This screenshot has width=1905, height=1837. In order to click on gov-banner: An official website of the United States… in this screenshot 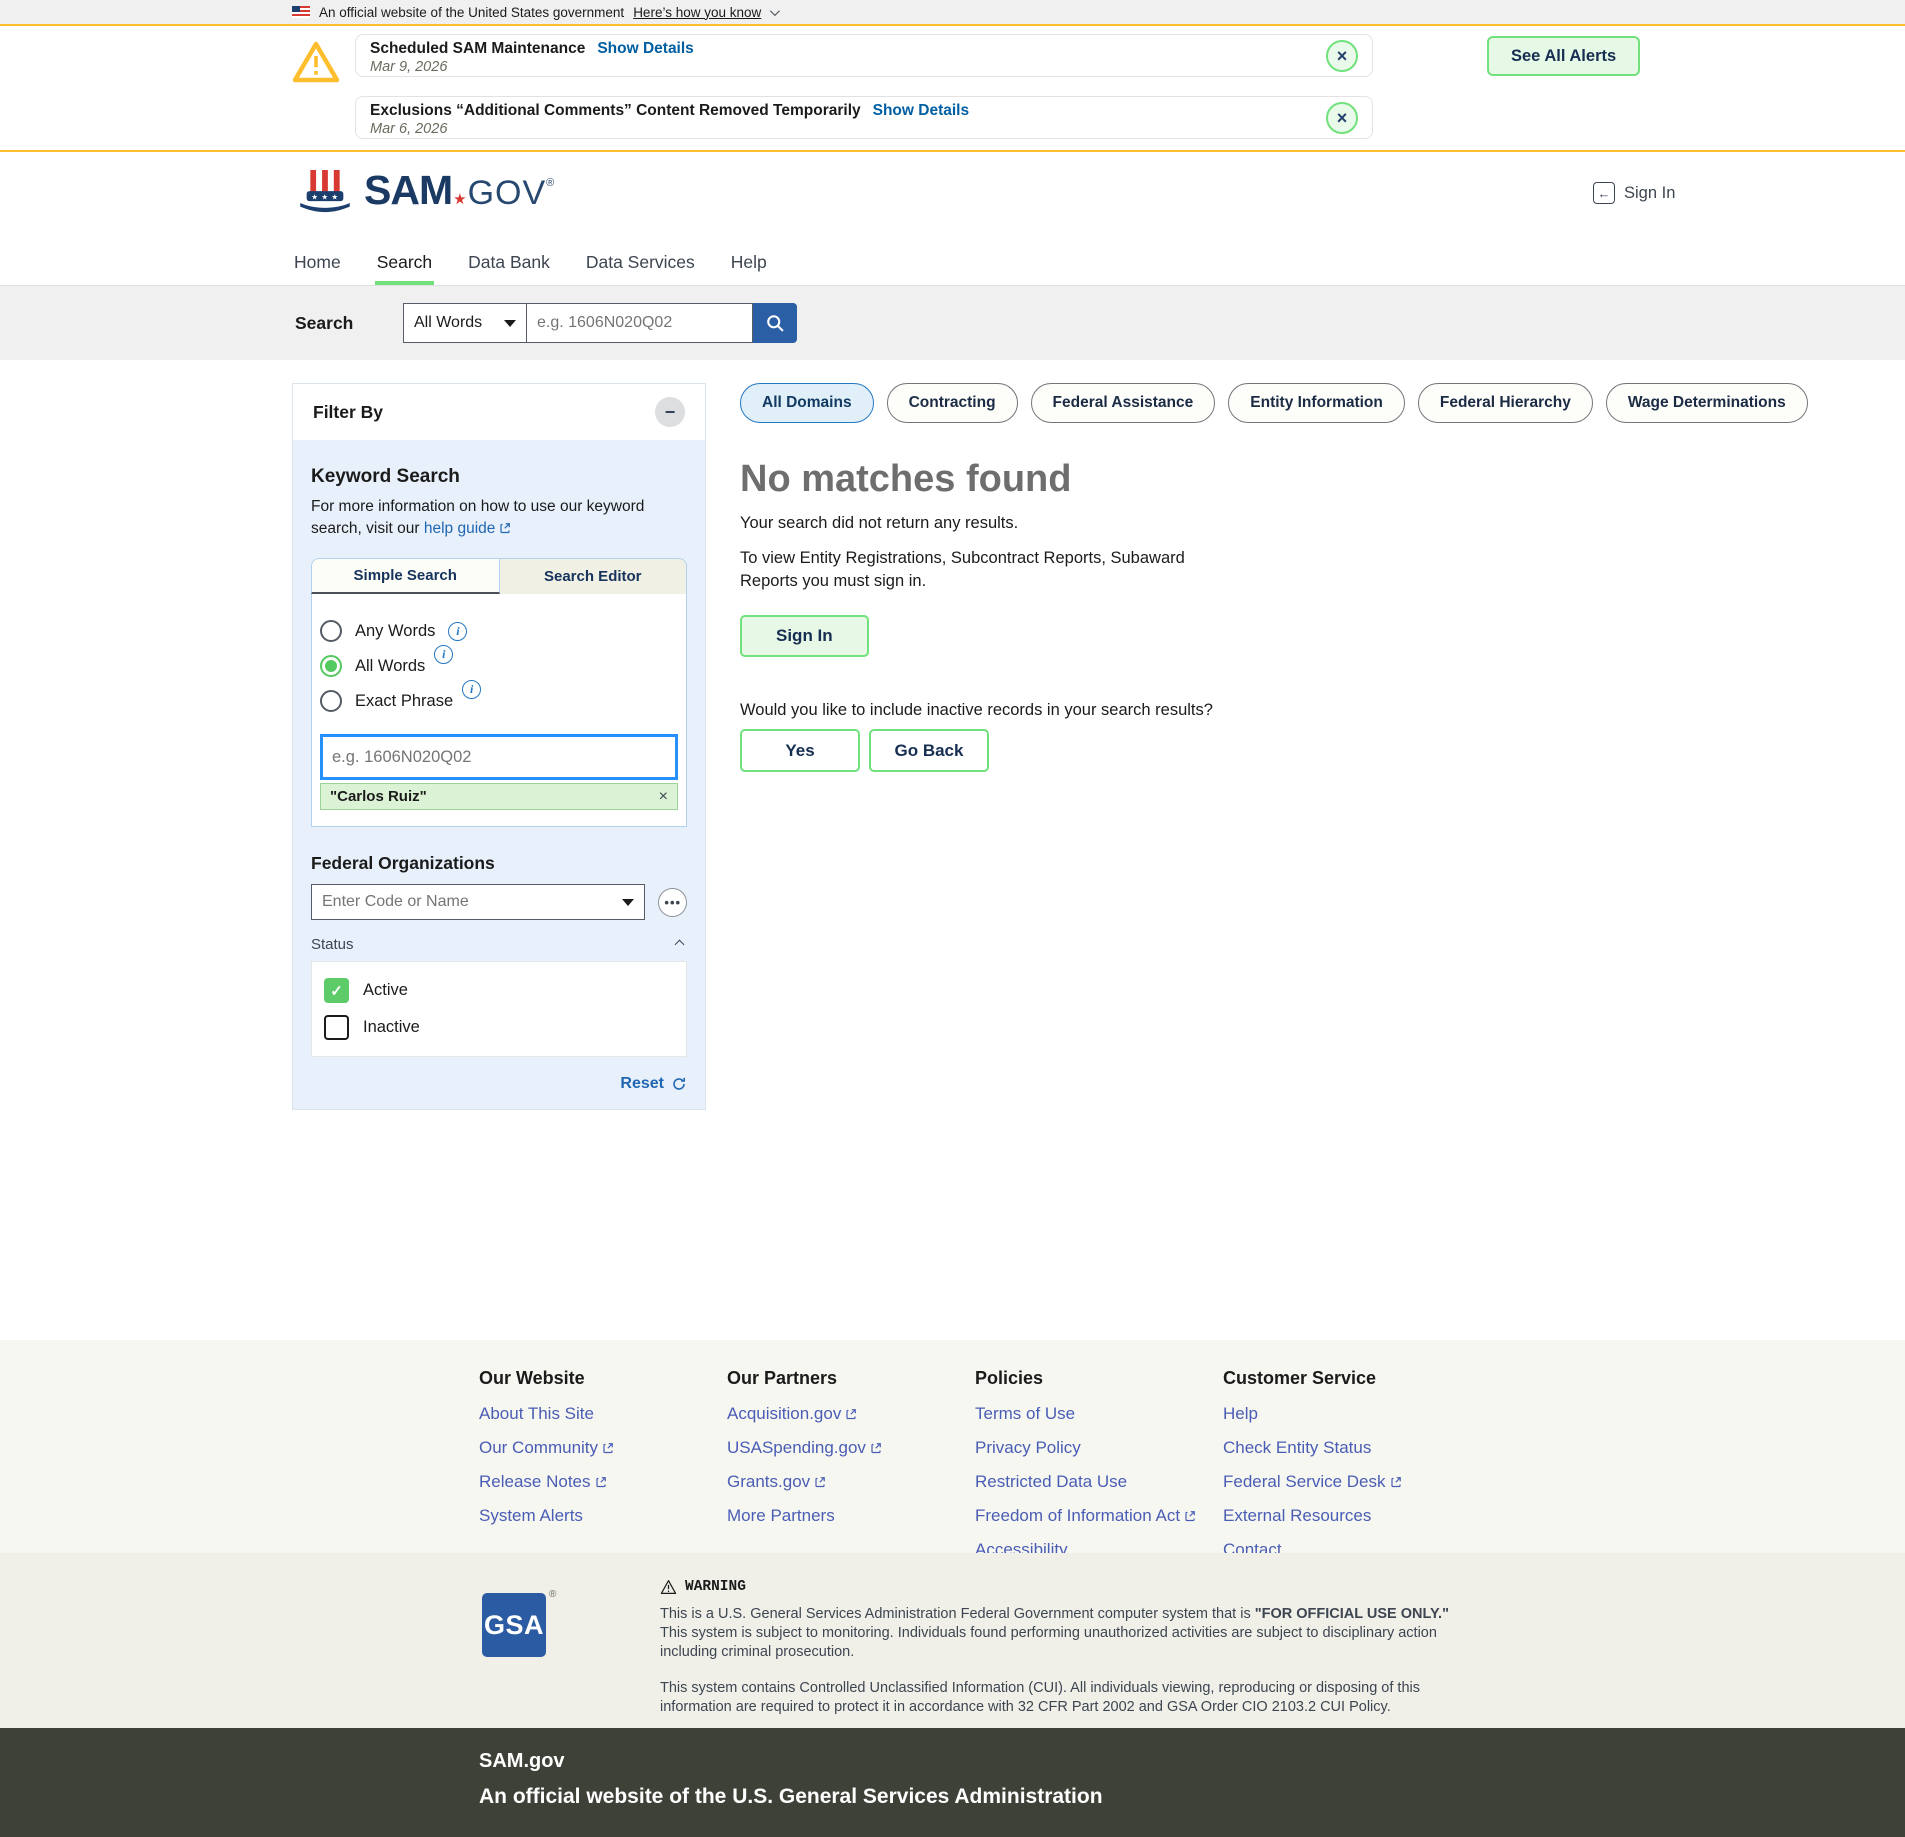, I will do `click(952, 12)`.